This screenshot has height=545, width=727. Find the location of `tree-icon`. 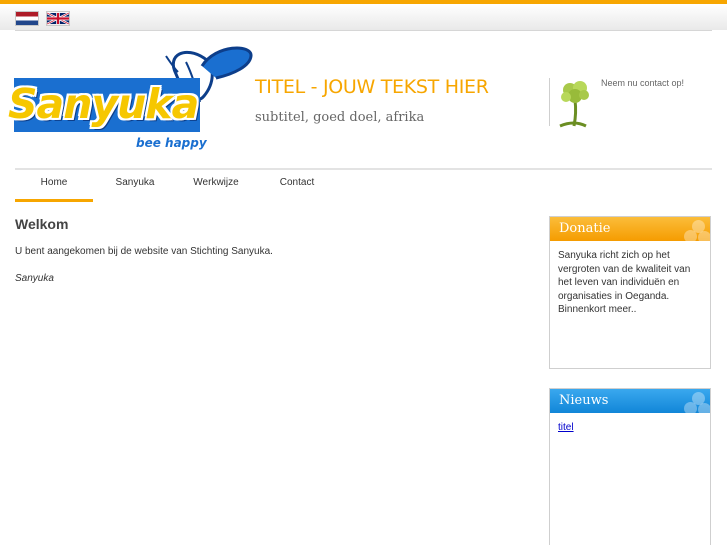

tree-icon is located at coordinates (574, 104).